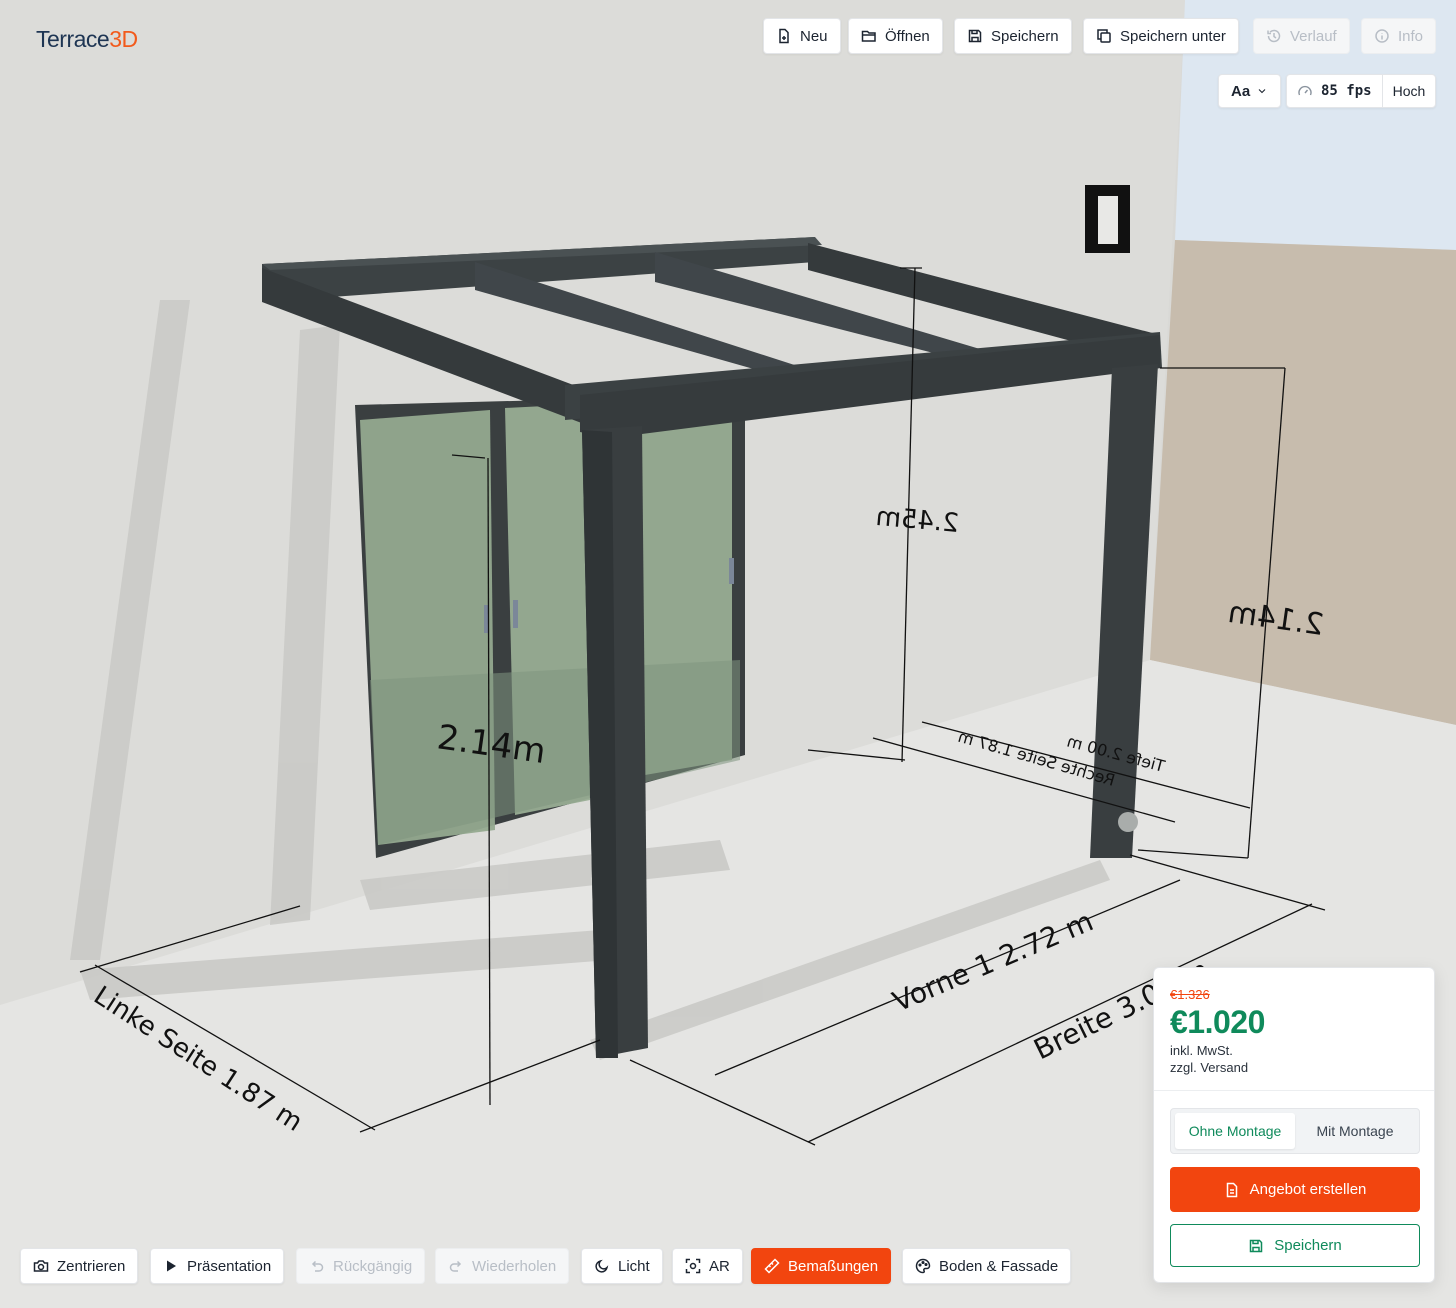 The width and height of the screenshot is (1456, 1308). What do you see at coordinates (455, 1266) in the screenshot?
I see `redo-icon` at bounding box center [455, 1266].